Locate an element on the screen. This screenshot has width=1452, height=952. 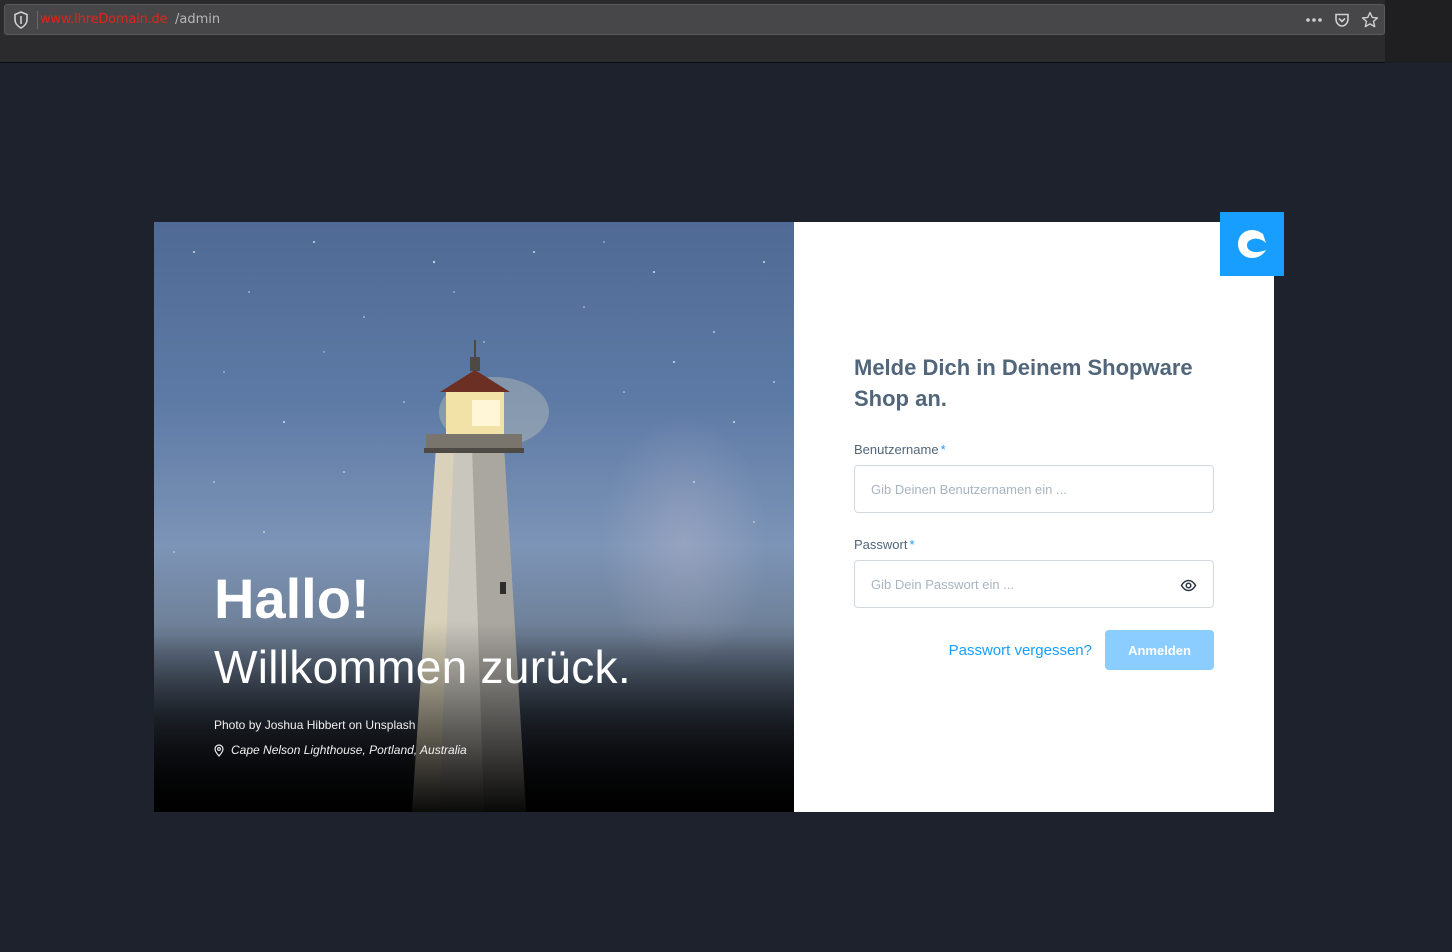
browser-toolbar: www.IhreDomain.de /admin is located at coordinates (726, 31).